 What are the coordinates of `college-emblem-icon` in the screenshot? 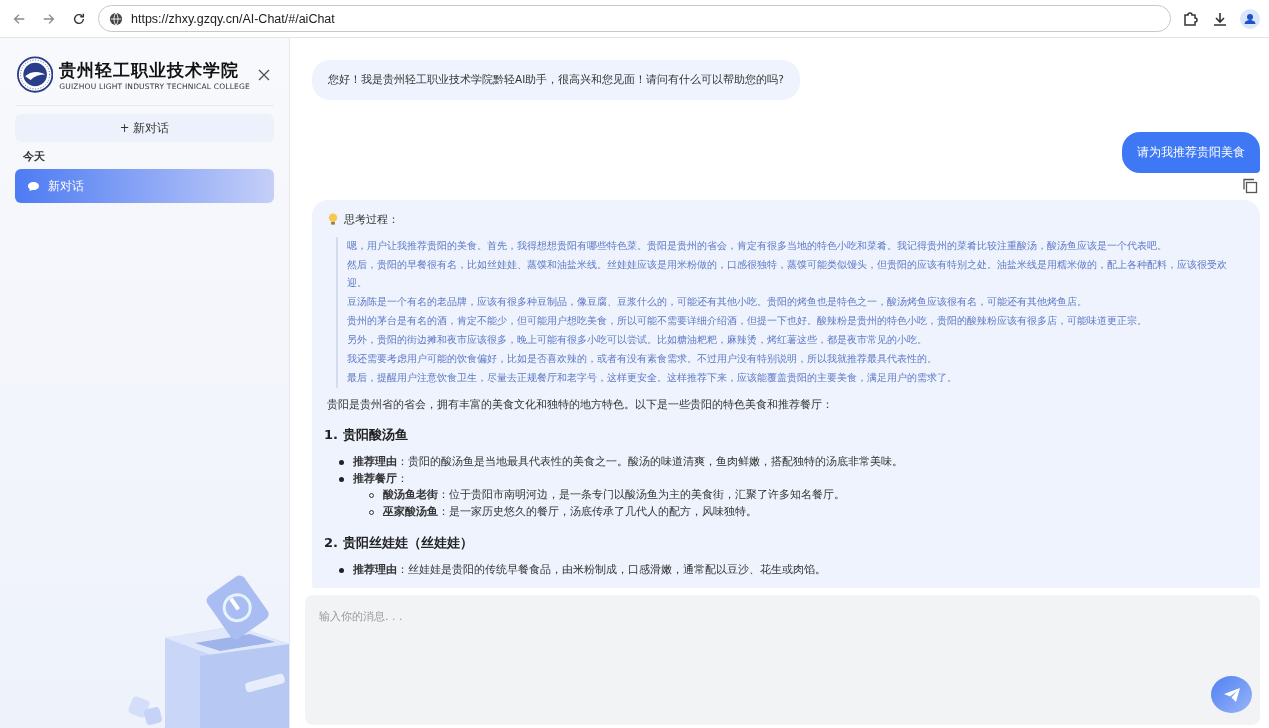 It's located at (35, 74).